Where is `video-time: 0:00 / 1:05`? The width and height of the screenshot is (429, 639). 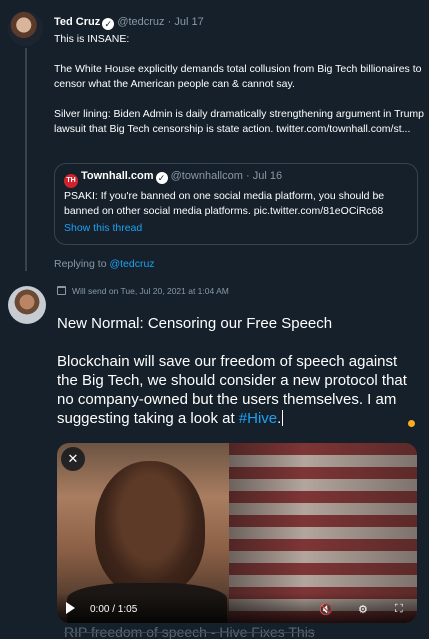
video-time: 0:00 / 1:05 is located at coordinates (114, 609).